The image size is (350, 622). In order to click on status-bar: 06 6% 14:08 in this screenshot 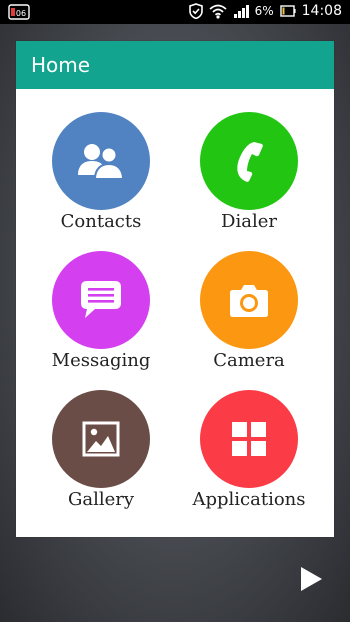, I will do `click(175, 12)`.